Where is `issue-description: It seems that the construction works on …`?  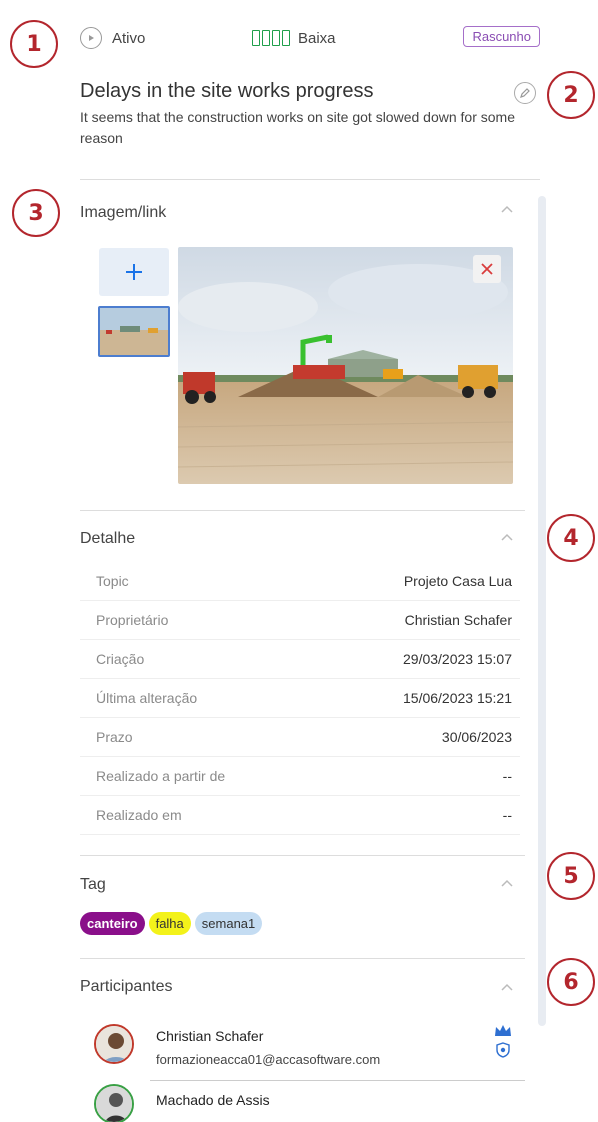
issue-description: It seems that the construction works on … is located at coordinates (297, 127).